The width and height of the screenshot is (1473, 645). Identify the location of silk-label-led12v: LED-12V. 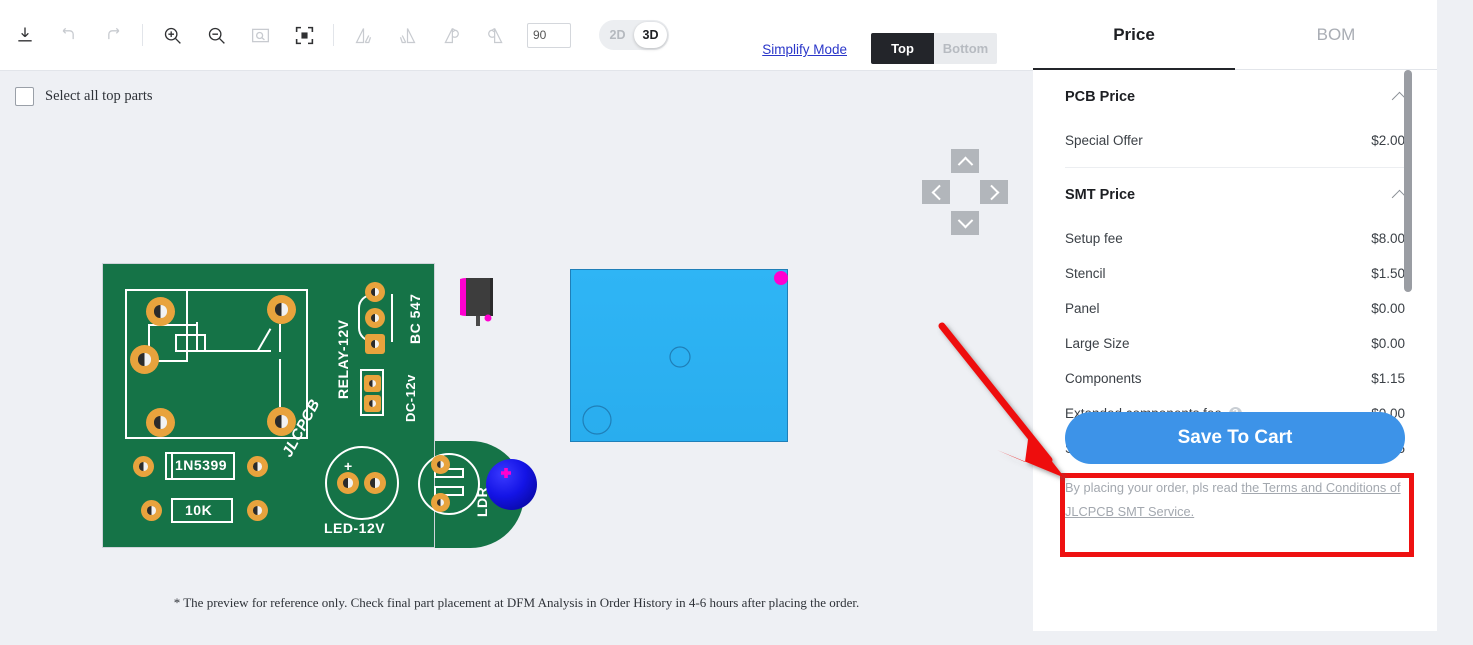
(355, 528).